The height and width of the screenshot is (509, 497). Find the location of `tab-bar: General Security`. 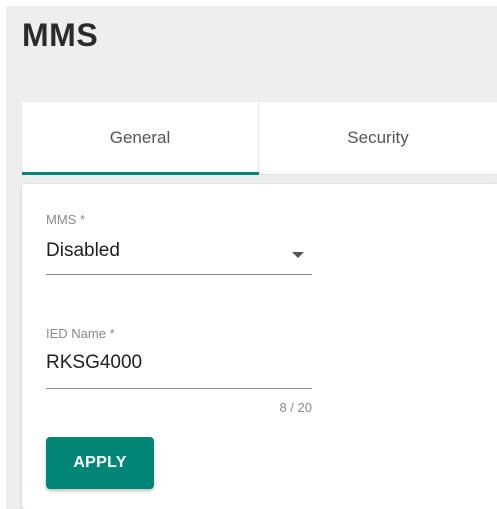

tab-bar: General Security is located at coordinates (259, 138).